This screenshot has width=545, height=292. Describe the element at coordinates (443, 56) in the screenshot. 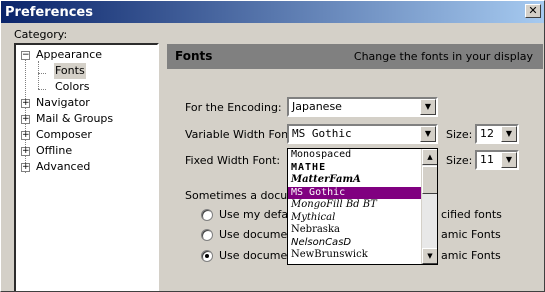

I see `section-subtitle: Change the fonts in your display` at that location.